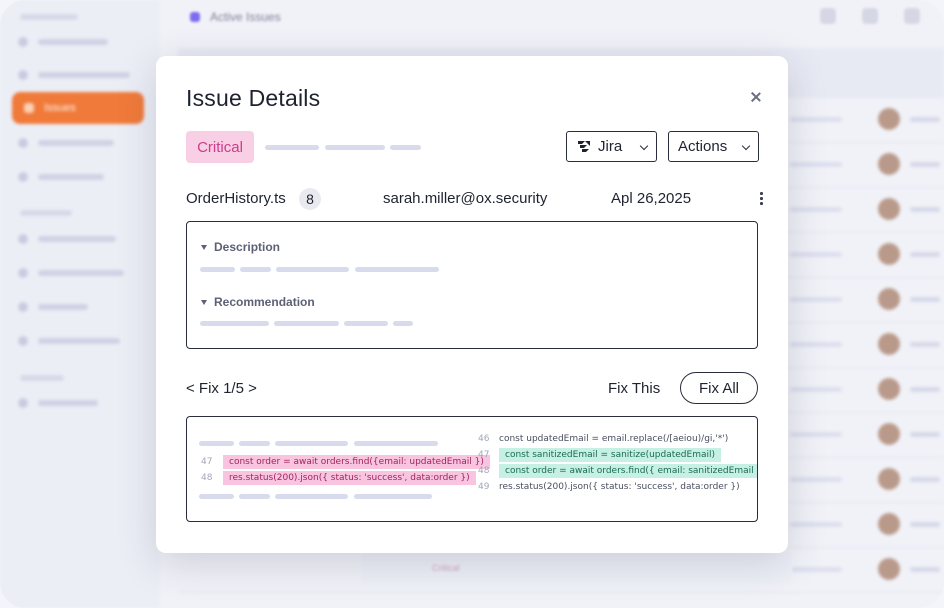  Describe the element at coordinates (465, 198) in the screenshot. I see `user-email: sarah.miller@ox.security` at that location.